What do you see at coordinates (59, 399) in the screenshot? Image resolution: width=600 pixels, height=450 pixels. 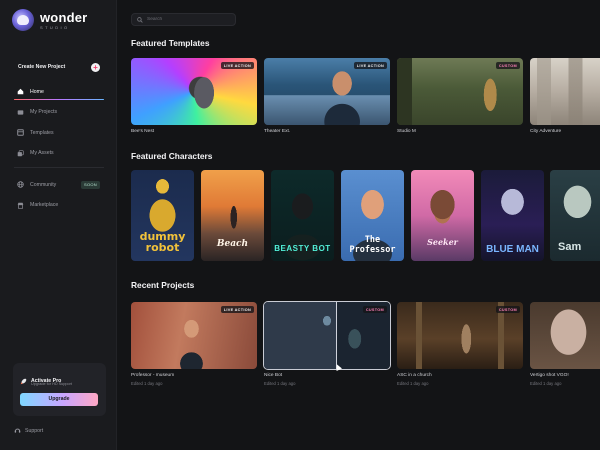 I see `upgrade-button: Upgrade` at bounding box center [59, 399].